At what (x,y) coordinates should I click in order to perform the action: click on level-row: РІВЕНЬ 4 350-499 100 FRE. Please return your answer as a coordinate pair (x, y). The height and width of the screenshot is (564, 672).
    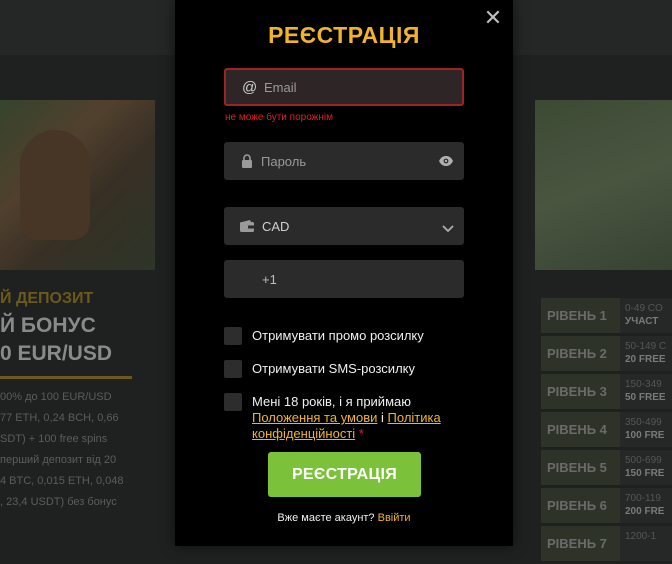
    Looking at the image, I should click on (606, 429).